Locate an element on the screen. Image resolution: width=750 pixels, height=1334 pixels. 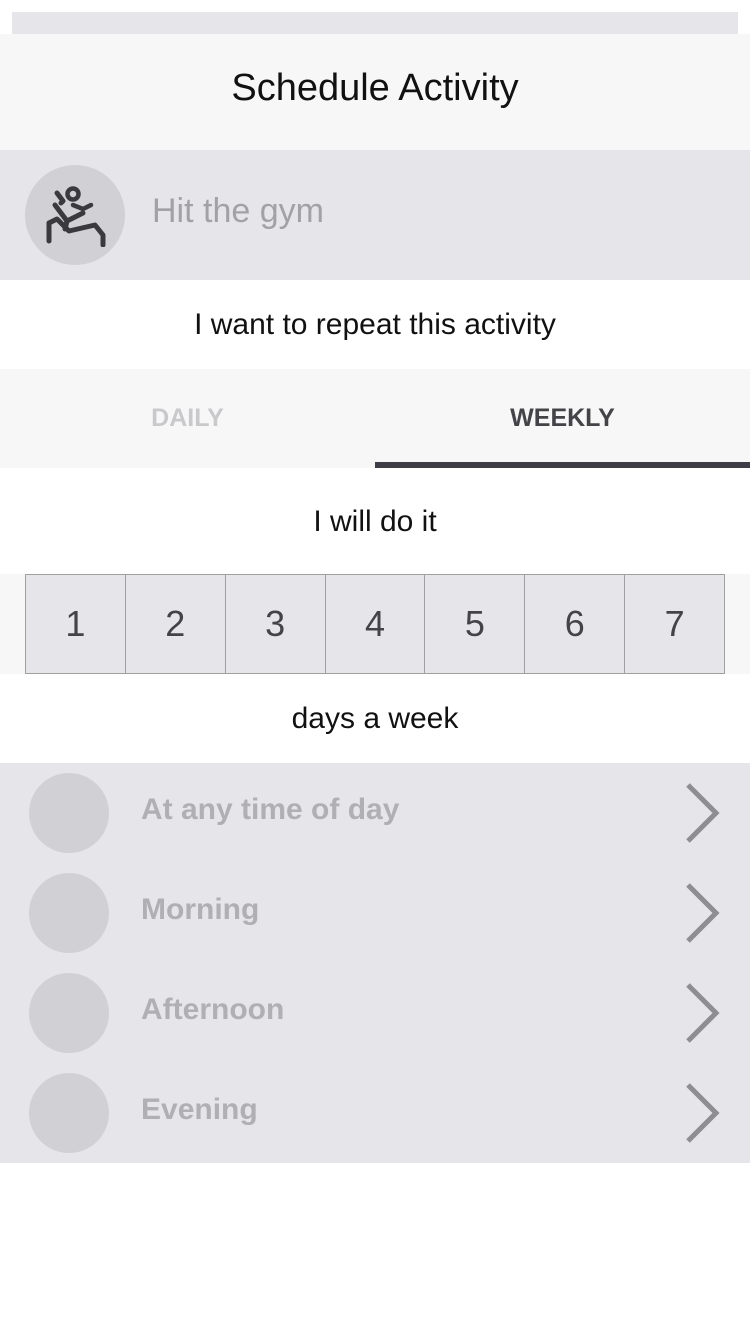
time-option-any: At any time of day is located at coordinates (375, 813).